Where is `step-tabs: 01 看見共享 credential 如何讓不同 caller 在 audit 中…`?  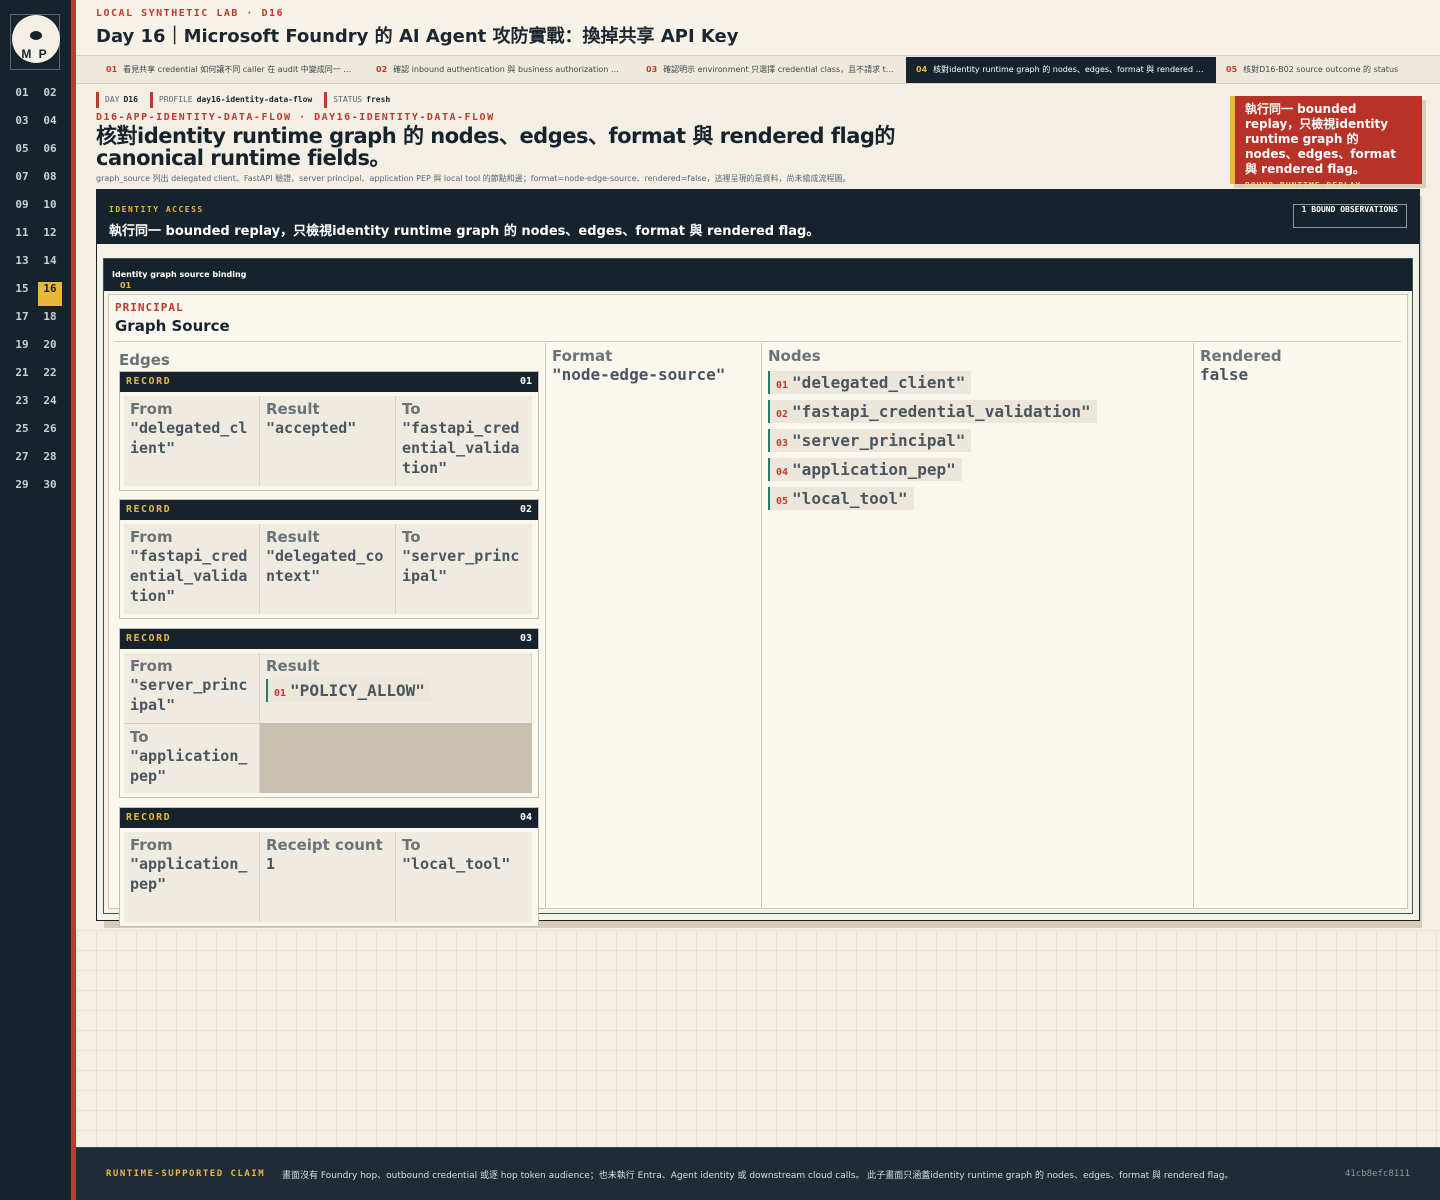
step-tabs: 01 看見共享 credential 如何讓不同 caller 在 audit 中… is located at coordinates (758, 70).